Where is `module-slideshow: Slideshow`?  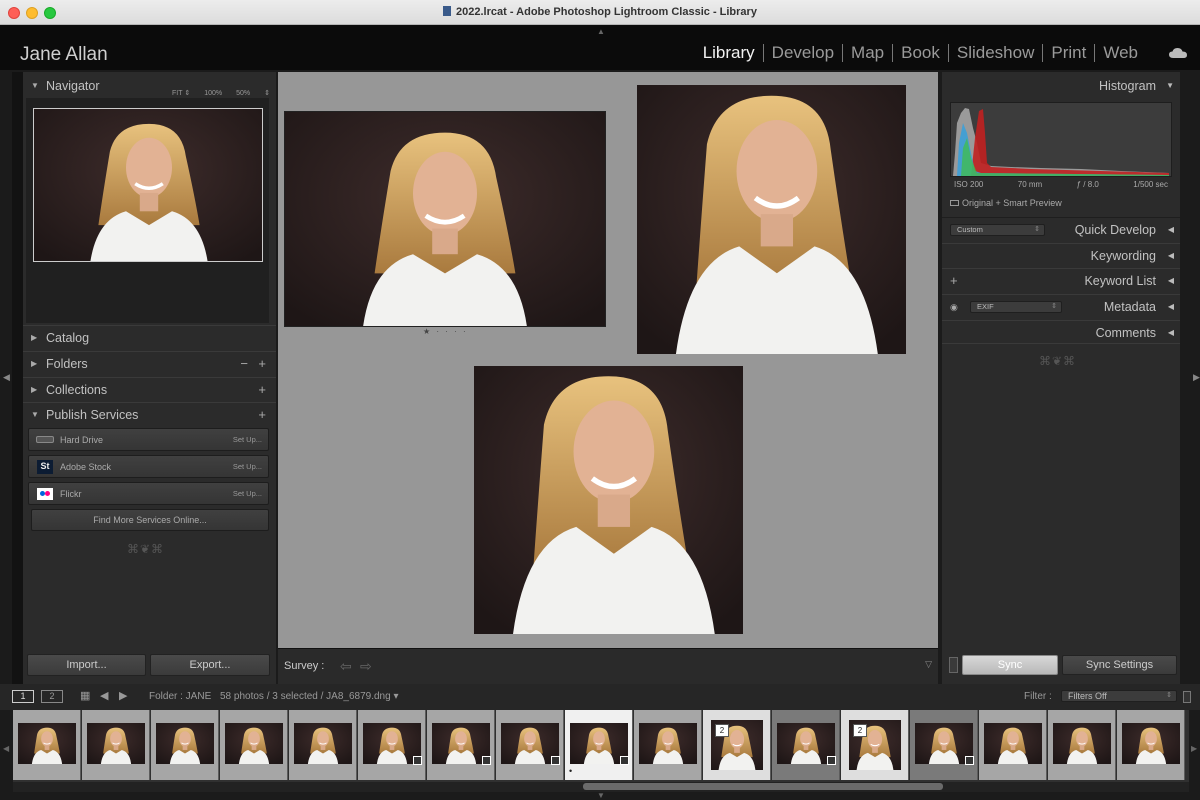
module-slideshow: Slideshow is located at coordinates (996, 53).